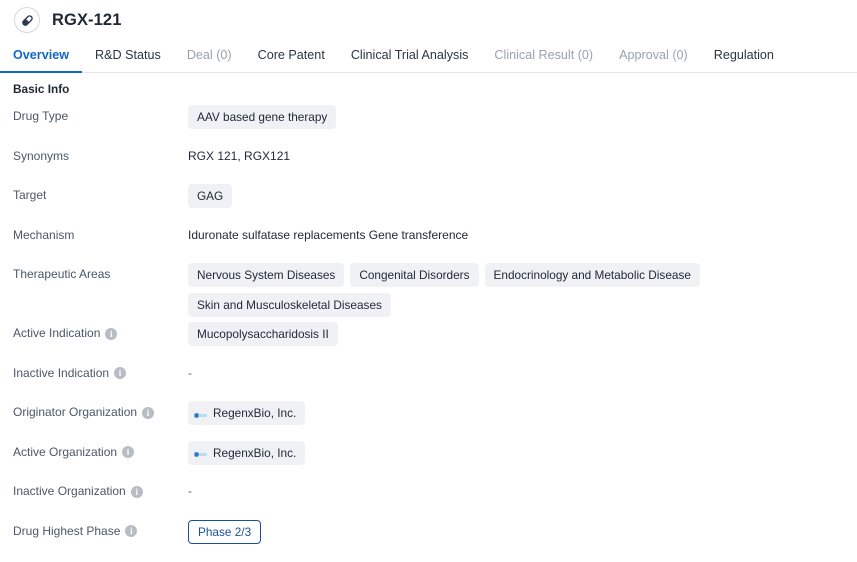 The width and height of the screenshot is (857, 562). I want to click on value-tag: Endocrinology and Metabolic Disease, so click(592, 275).